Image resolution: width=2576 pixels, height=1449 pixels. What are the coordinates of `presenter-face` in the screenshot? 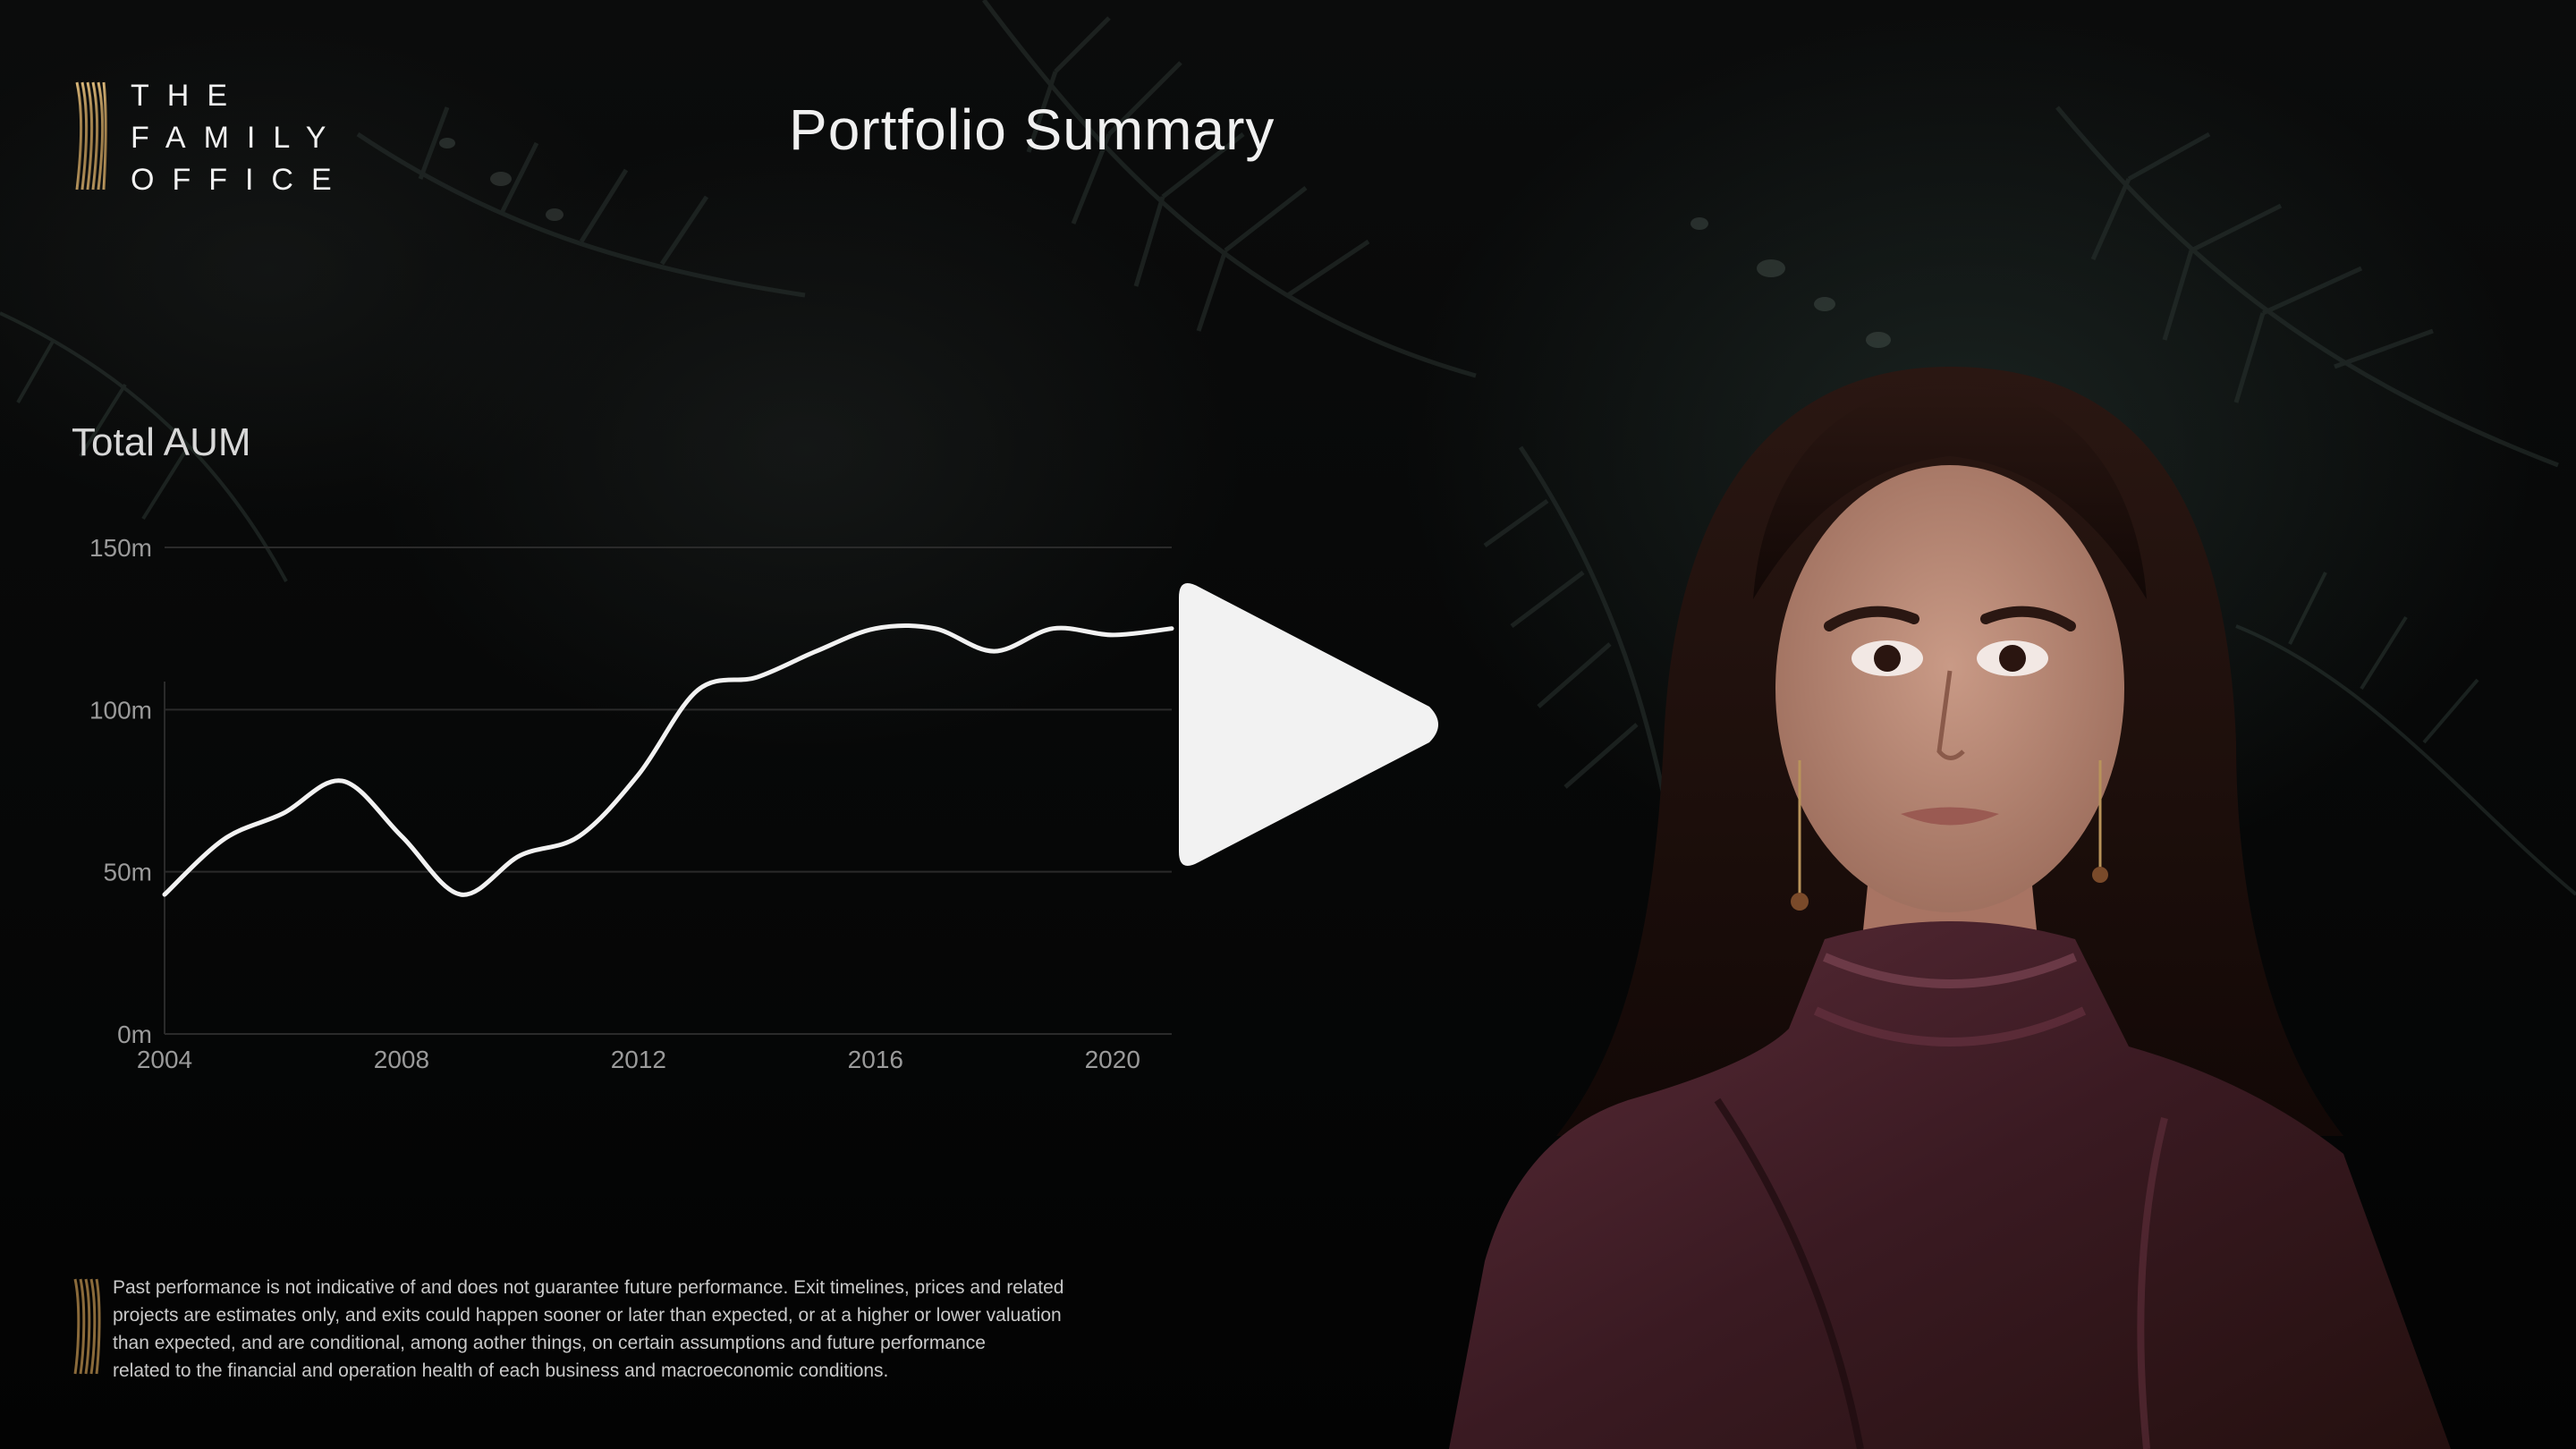 It's located at (1949, 688).